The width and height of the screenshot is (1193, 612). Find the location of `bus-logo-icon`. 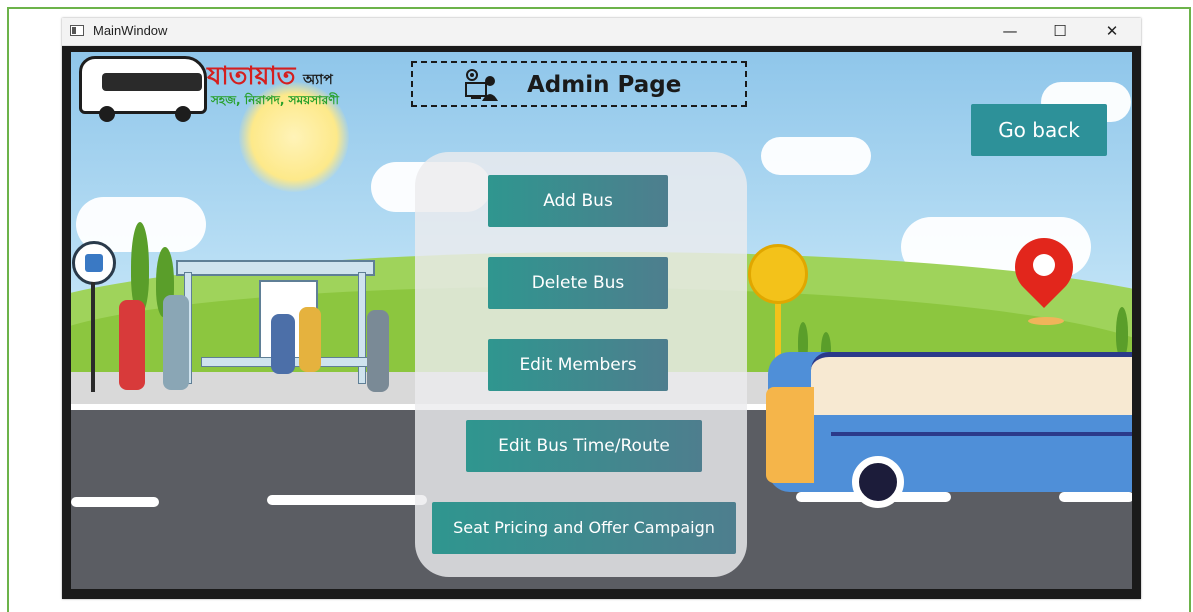

bus-logo-icon is located at coordinates (143, 85).